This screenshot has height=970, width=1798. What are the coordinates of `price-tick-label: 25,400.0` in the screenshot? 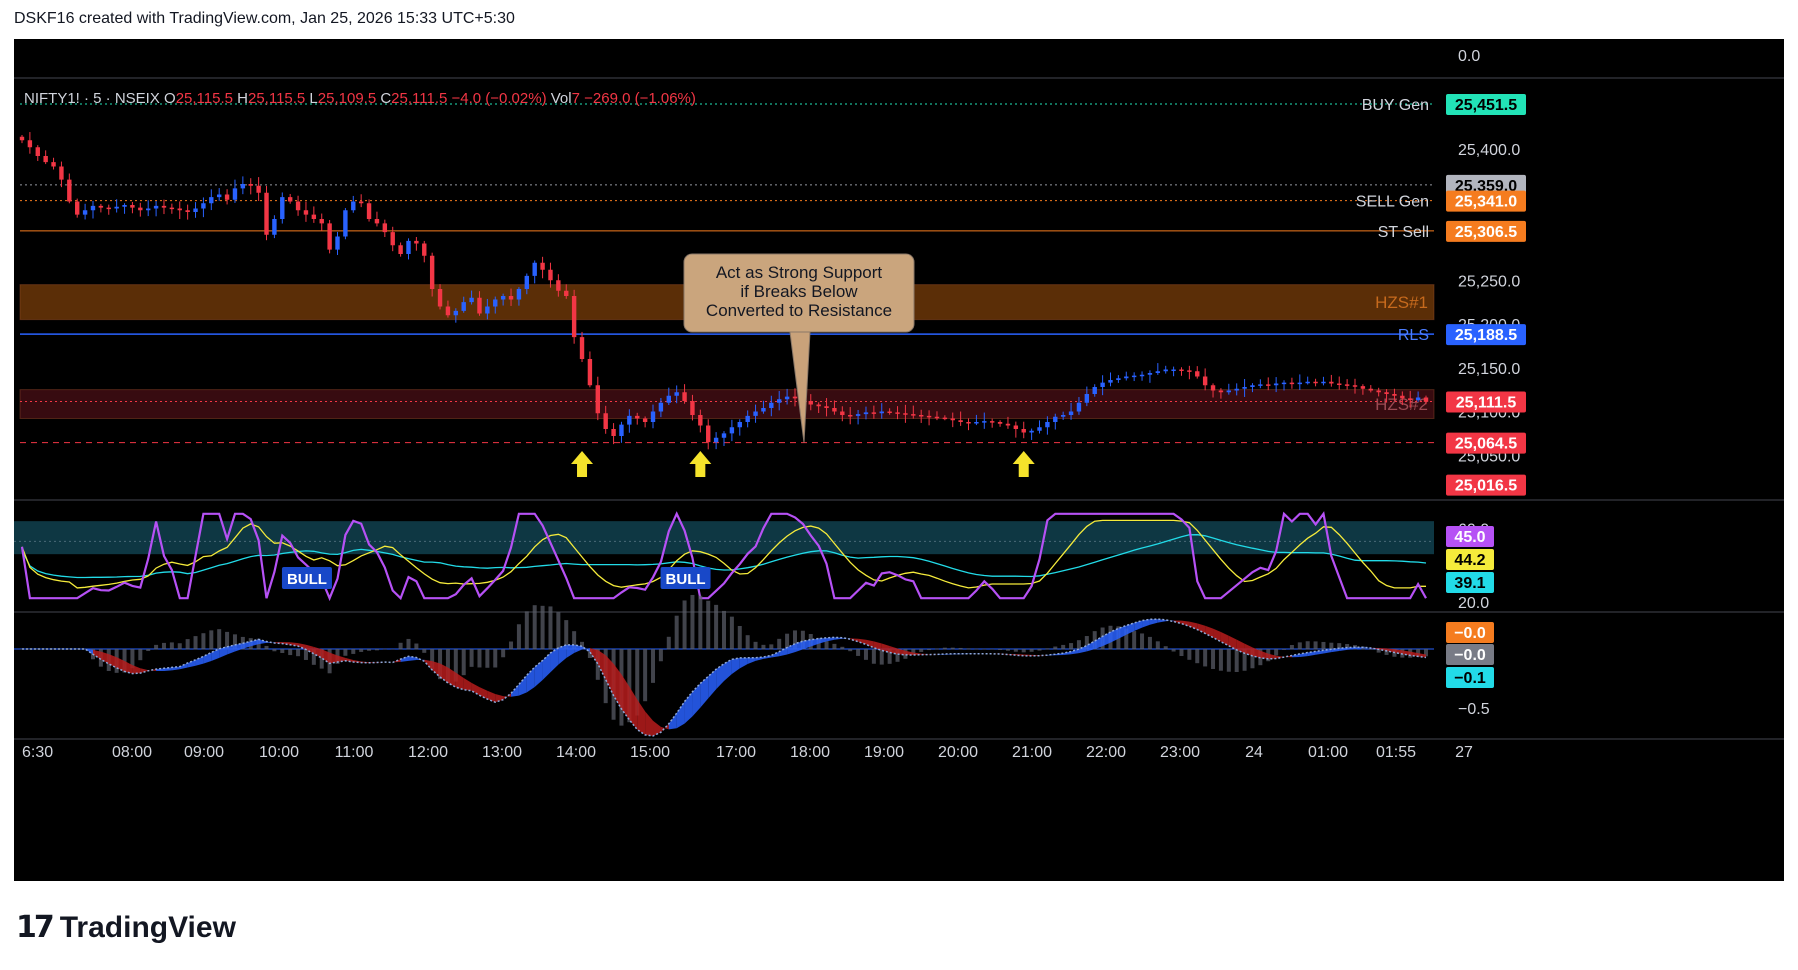 It's located at (1489, 150).